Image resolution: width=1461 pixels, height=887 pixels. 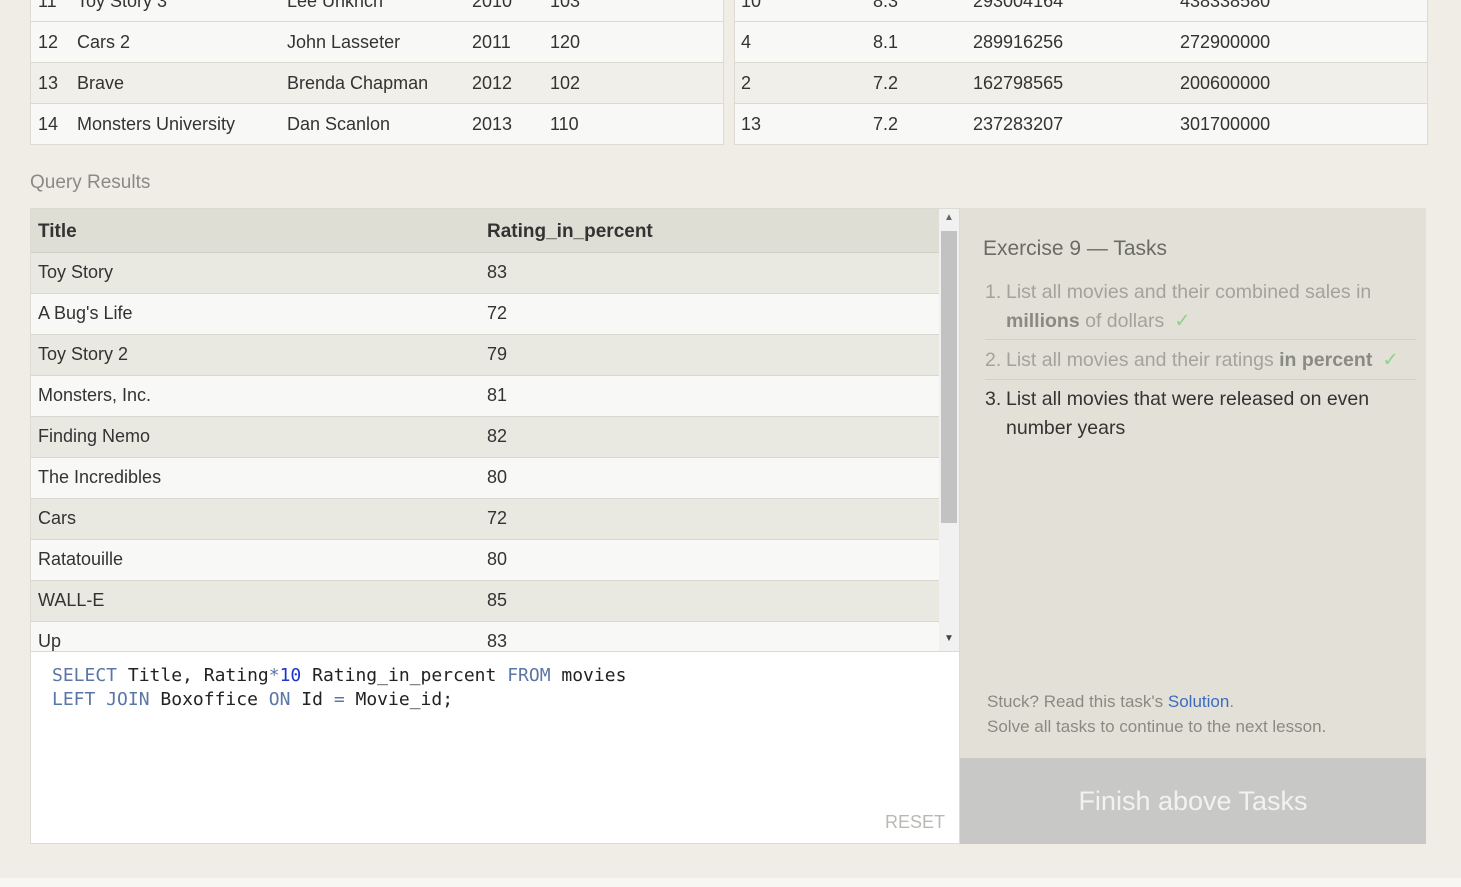 I want to click on table-row: A Bug's Life 72, so click(x=485, y=314).